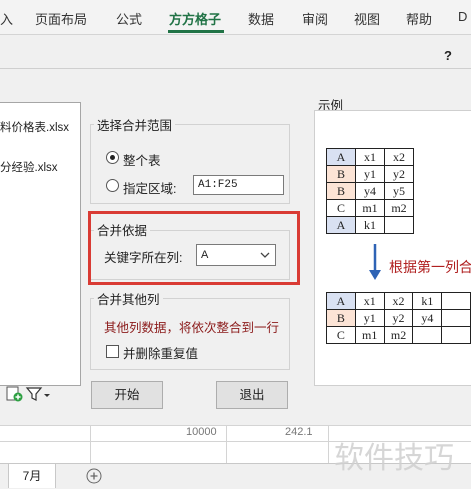  Describe the element at coordinates (29, 167) in the screenshot. I see `file-item: 分经验.xlsx` at that location.